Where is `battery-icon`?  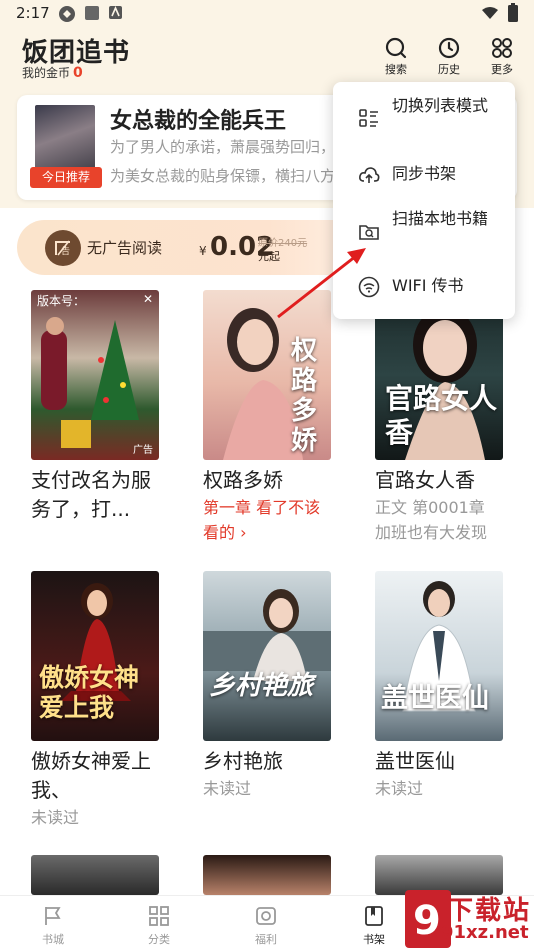
battery-icon is located at coordinates (513, 12).